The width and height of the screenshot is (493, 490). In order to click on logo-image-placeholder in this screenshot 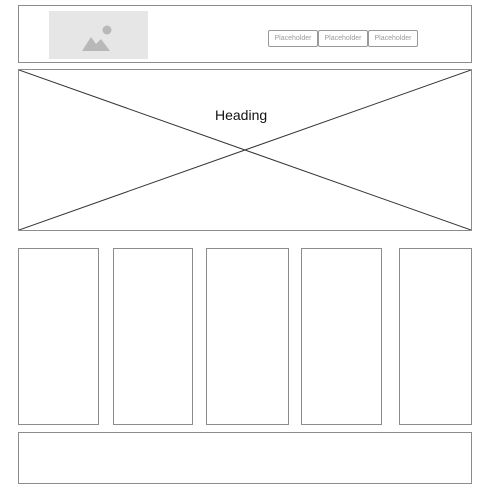, I will do `click(98, 35)`.